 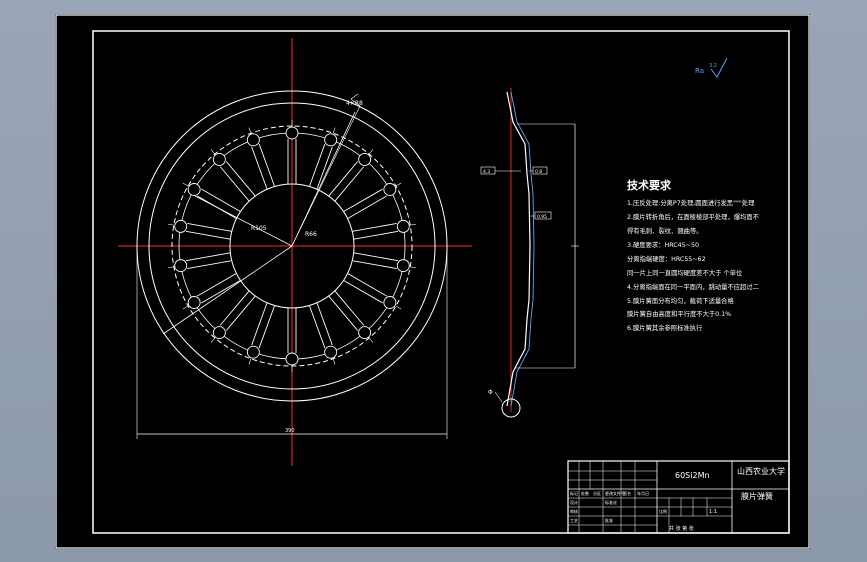 What do you see at coordinates (692, 475) in the screenshot?
I see `material-text: 60Si2Mn` at bounding box center [692, 475].